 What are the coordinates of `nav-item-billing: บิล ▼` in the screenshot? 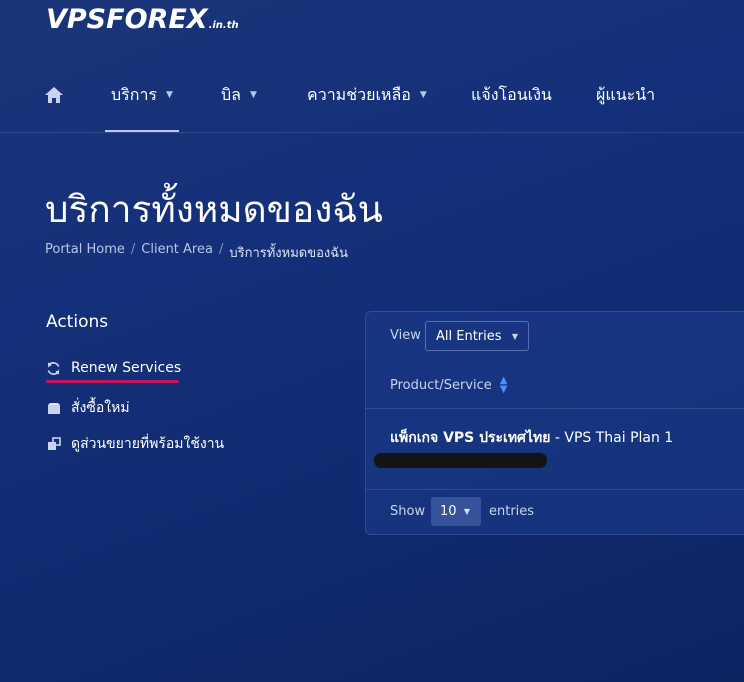 It's located at (239, 95).